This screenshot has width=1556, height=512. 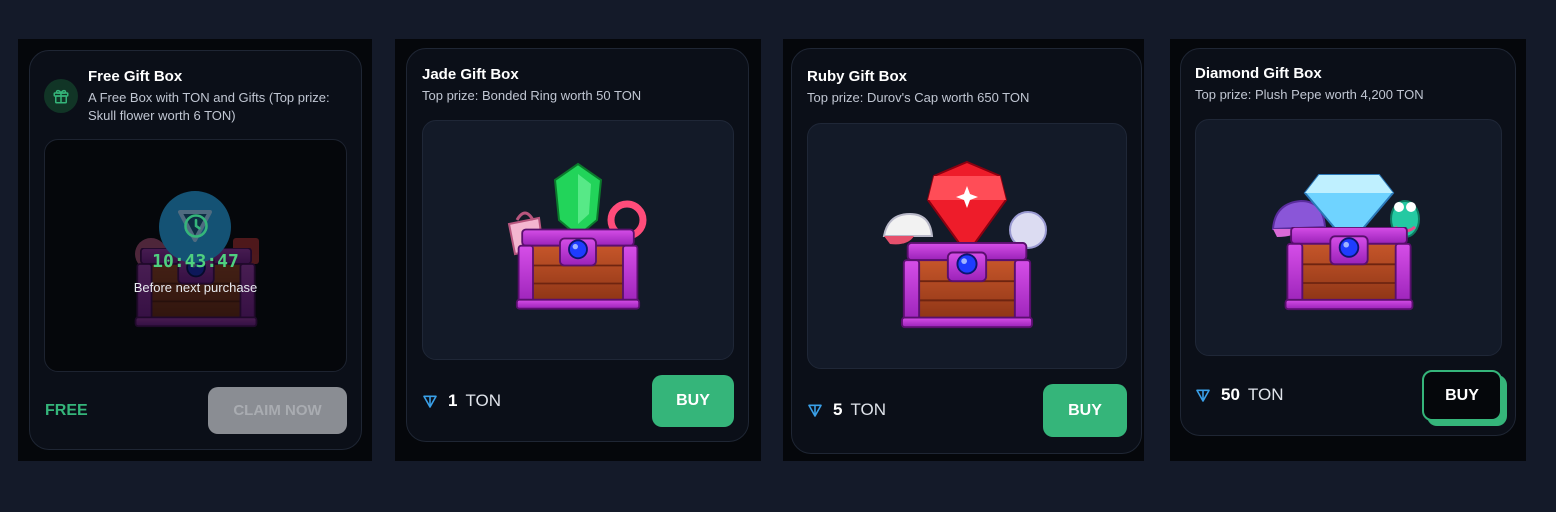 I want to click on free-box-preview: 10:43:47 Before next purchase, so click(x=195, y=255).